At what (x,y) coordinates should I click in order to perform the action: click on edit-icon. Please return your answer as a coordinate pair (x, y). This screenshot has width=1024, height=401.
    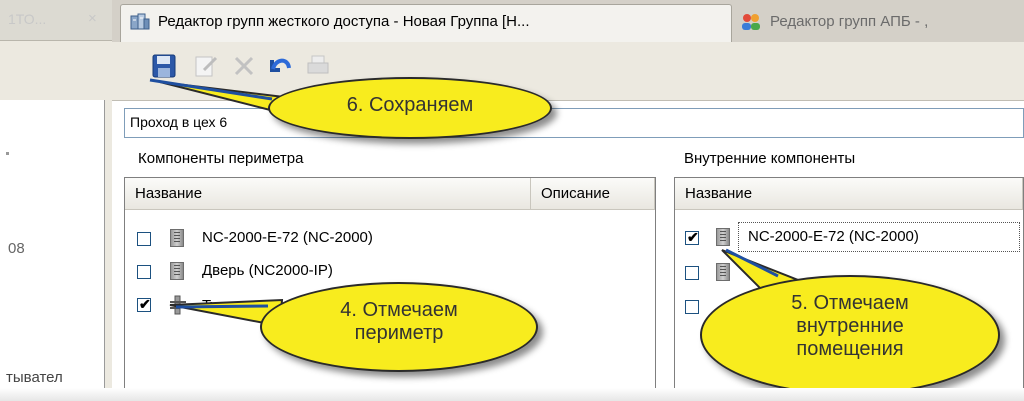
    Looking at the image, I should click on (206, 66).